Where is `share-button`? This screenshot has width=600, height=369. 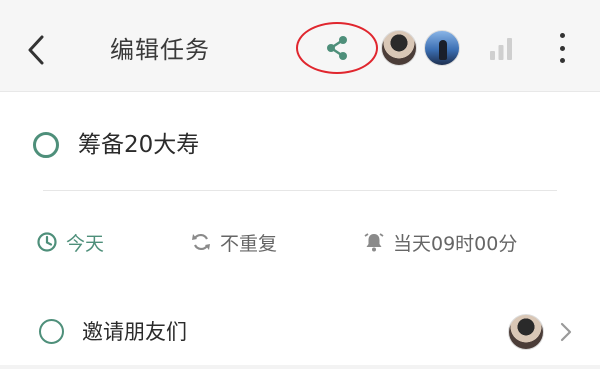
share-button is located at coordinates (337, 48).